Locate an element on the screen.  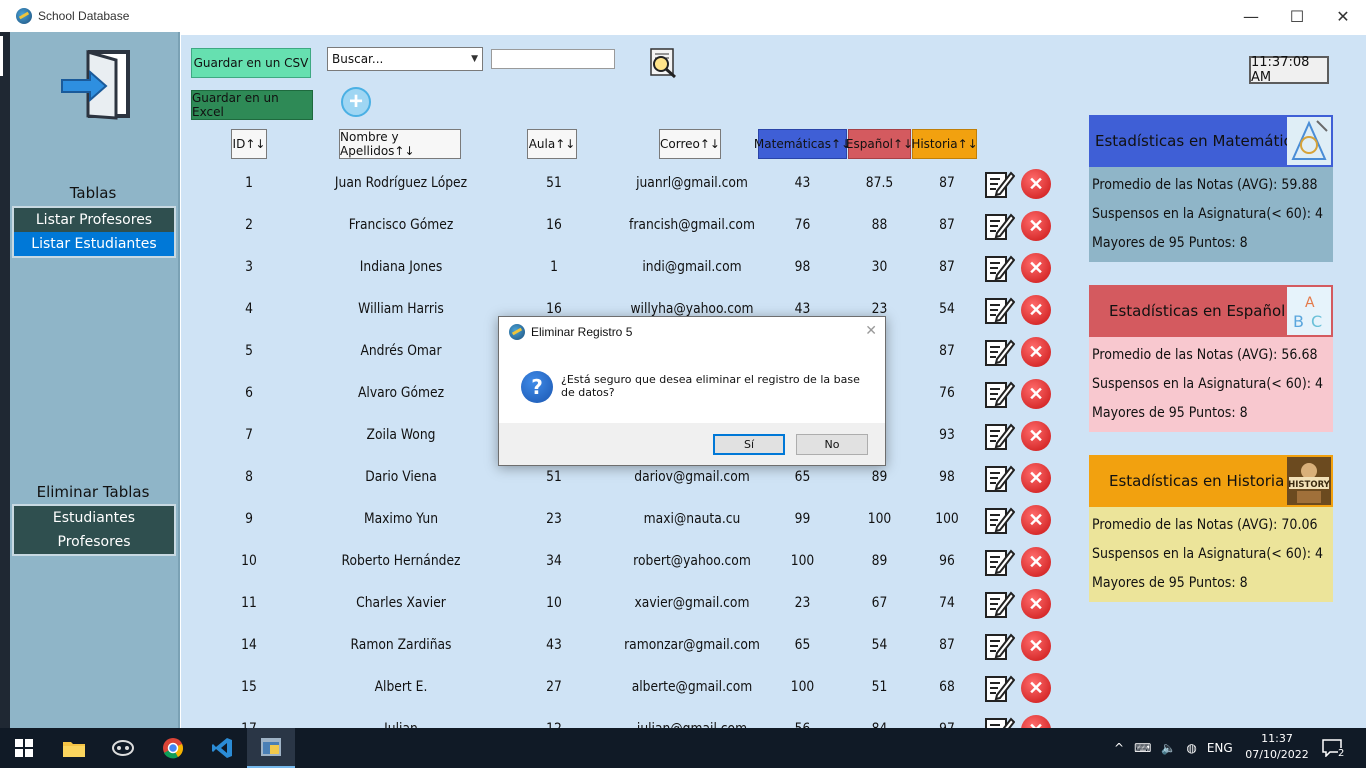
file-explorer-taskbar-button is located at coordinates (74, 748).